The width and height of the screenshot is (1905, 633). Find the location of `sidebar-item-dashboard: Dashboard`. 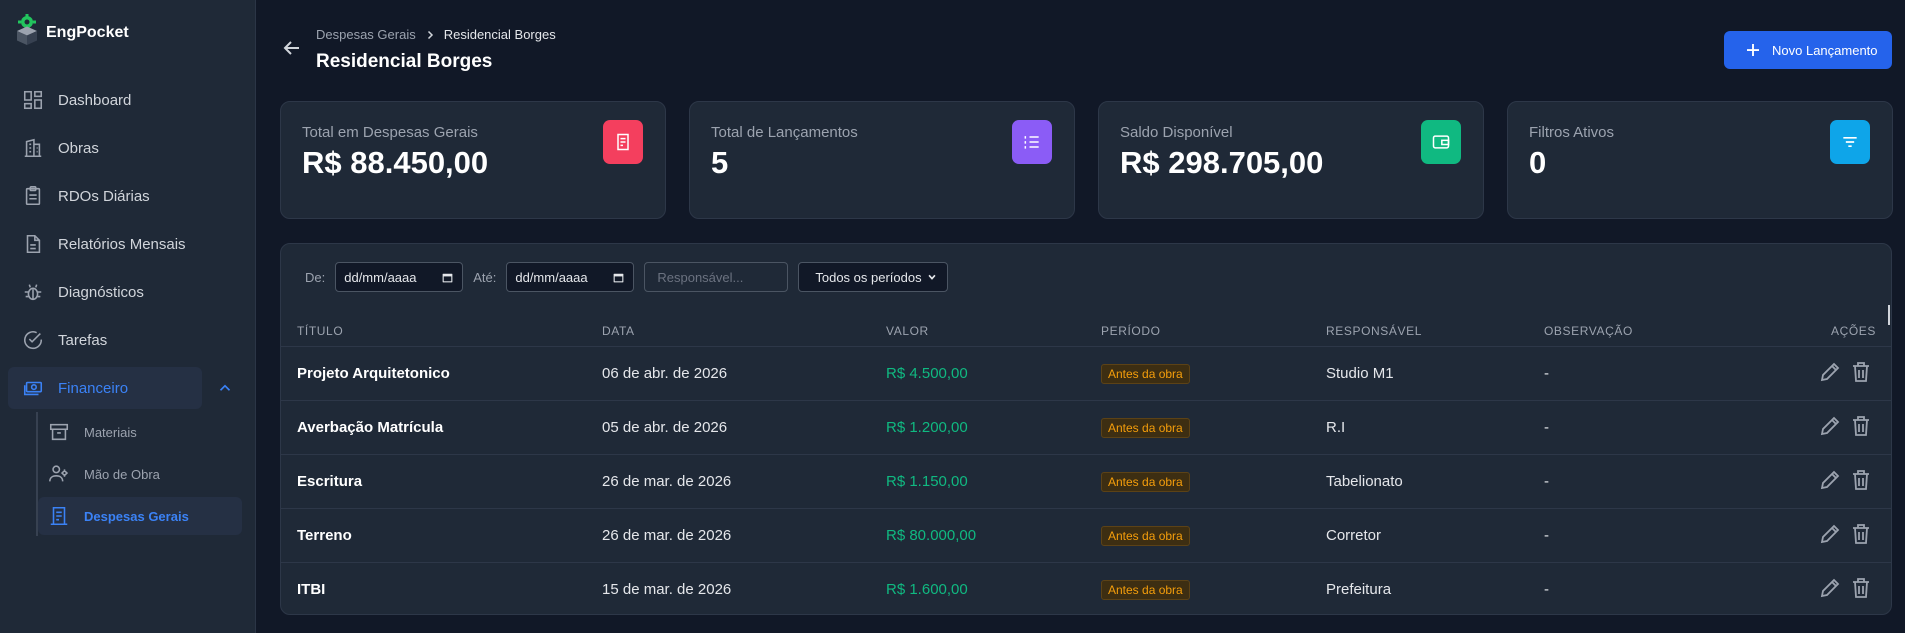

sidebar-item-dashboard: Dashboard is located at coordinates (105, 100).